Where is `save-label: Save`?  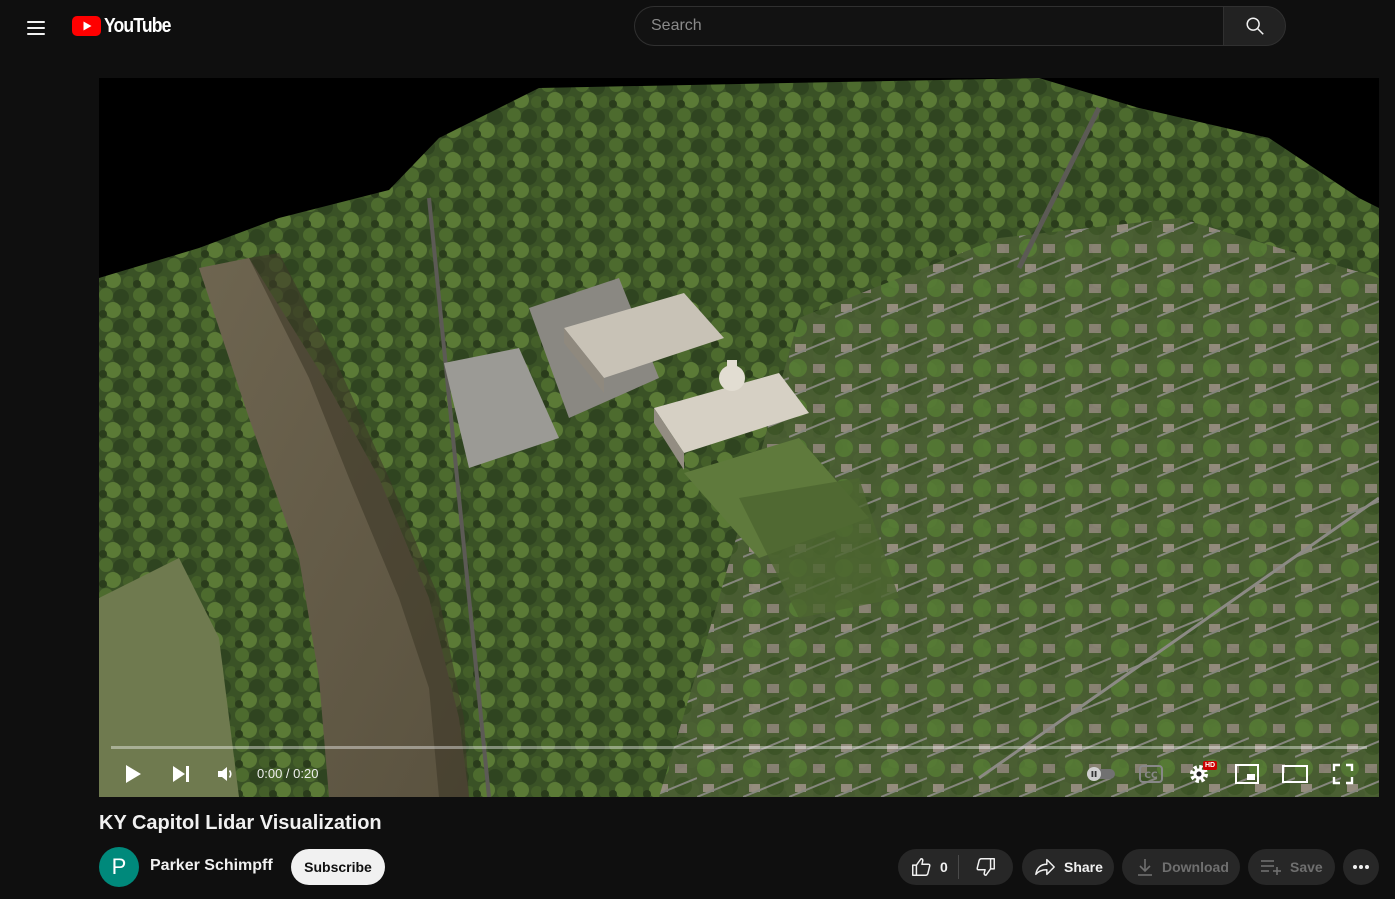 save-label: Save is located at coordinates (1306, 867).